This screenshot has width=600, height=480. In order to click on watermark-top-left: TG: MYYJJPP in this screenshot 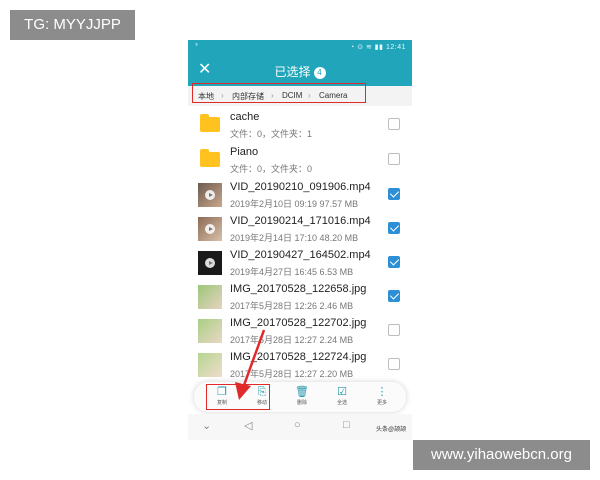, I will do `click(72, 25)`.